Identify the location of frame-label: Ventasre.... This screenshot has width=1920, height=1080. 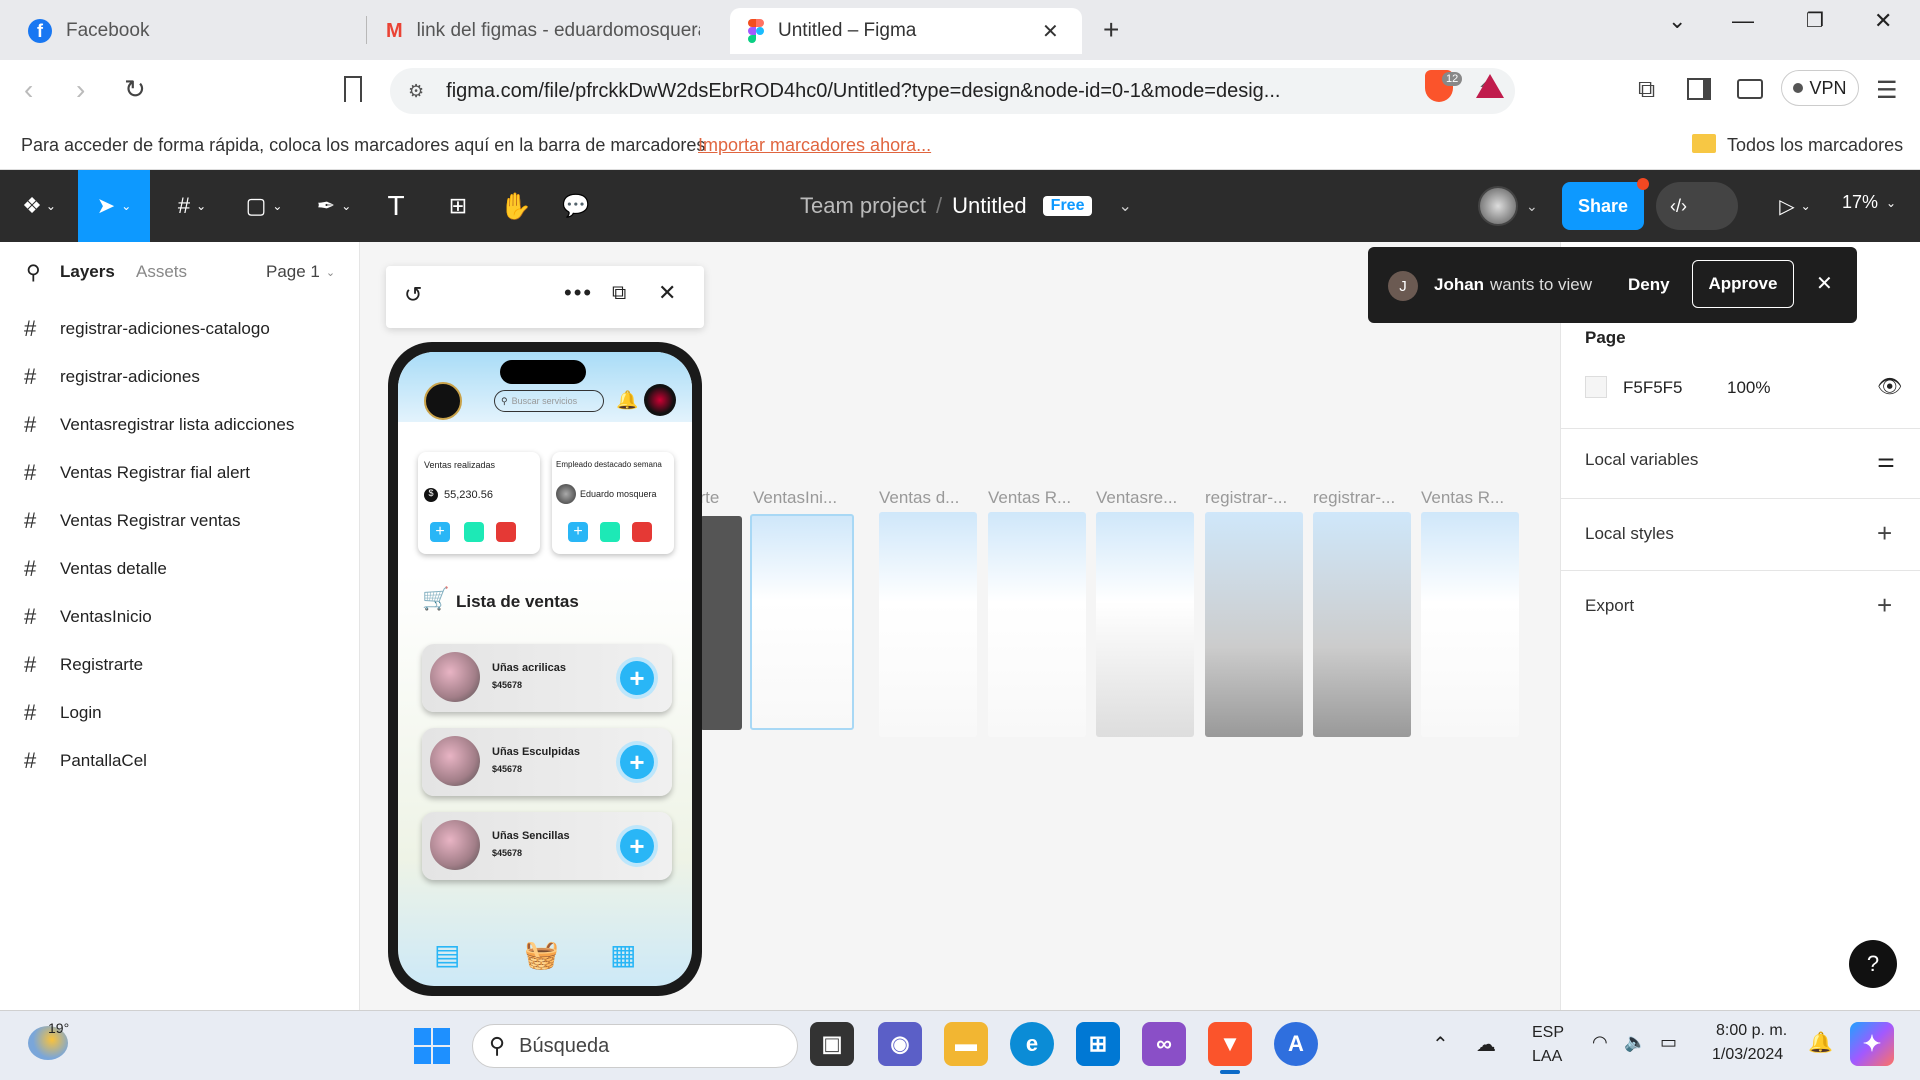
(1144, 498).